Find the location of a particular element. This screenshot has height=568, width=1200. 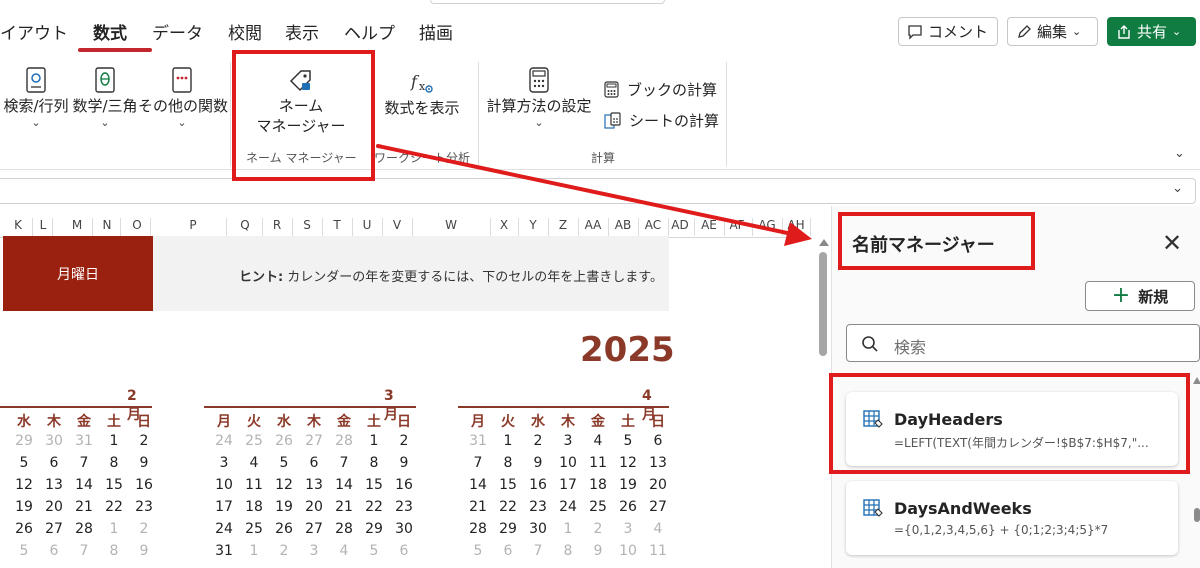

calendar-day: 11 is located at coordinates (254, 485).